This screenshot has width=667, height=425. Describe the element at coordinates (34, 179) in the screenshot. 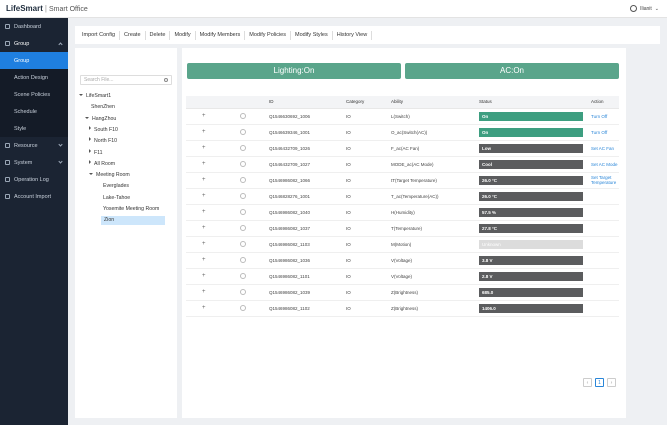

I see `sidebar-item-operation-log: Operation Log` at that location.